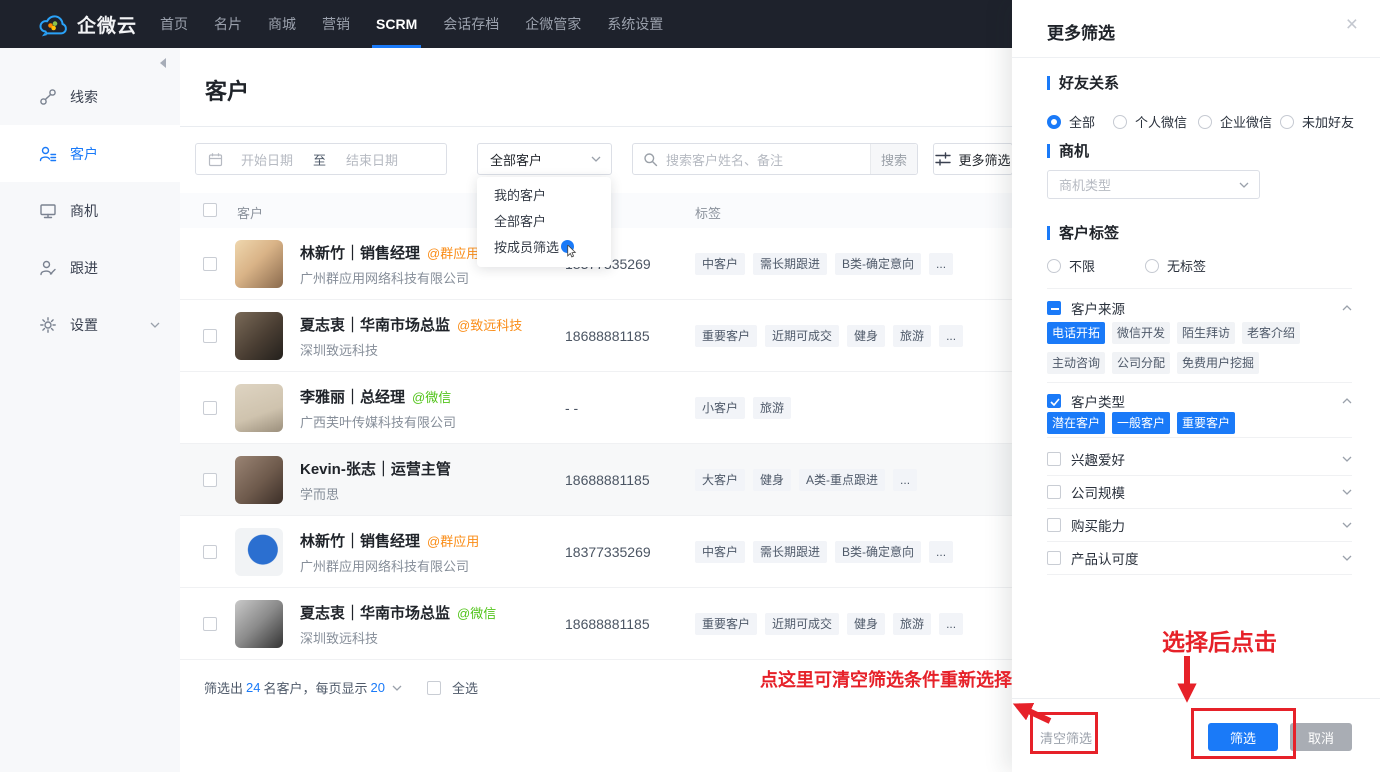  What do you see at coordinates (1081, 33) in the screenshot?
I see `drawer-title: 更多筛选` at bounding box center [1081, 33].